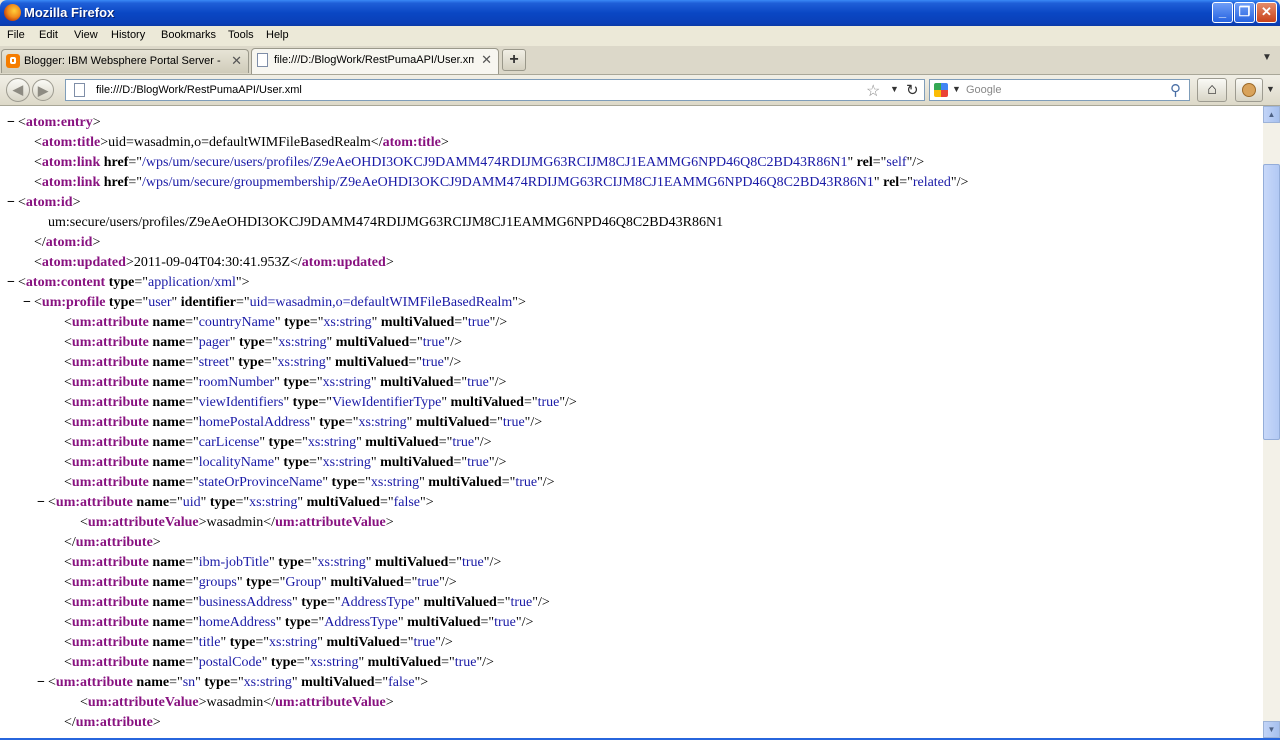 This screenshot has width=1280, height=740. I want to click on reload-icon: ↻, so click(912, 90).